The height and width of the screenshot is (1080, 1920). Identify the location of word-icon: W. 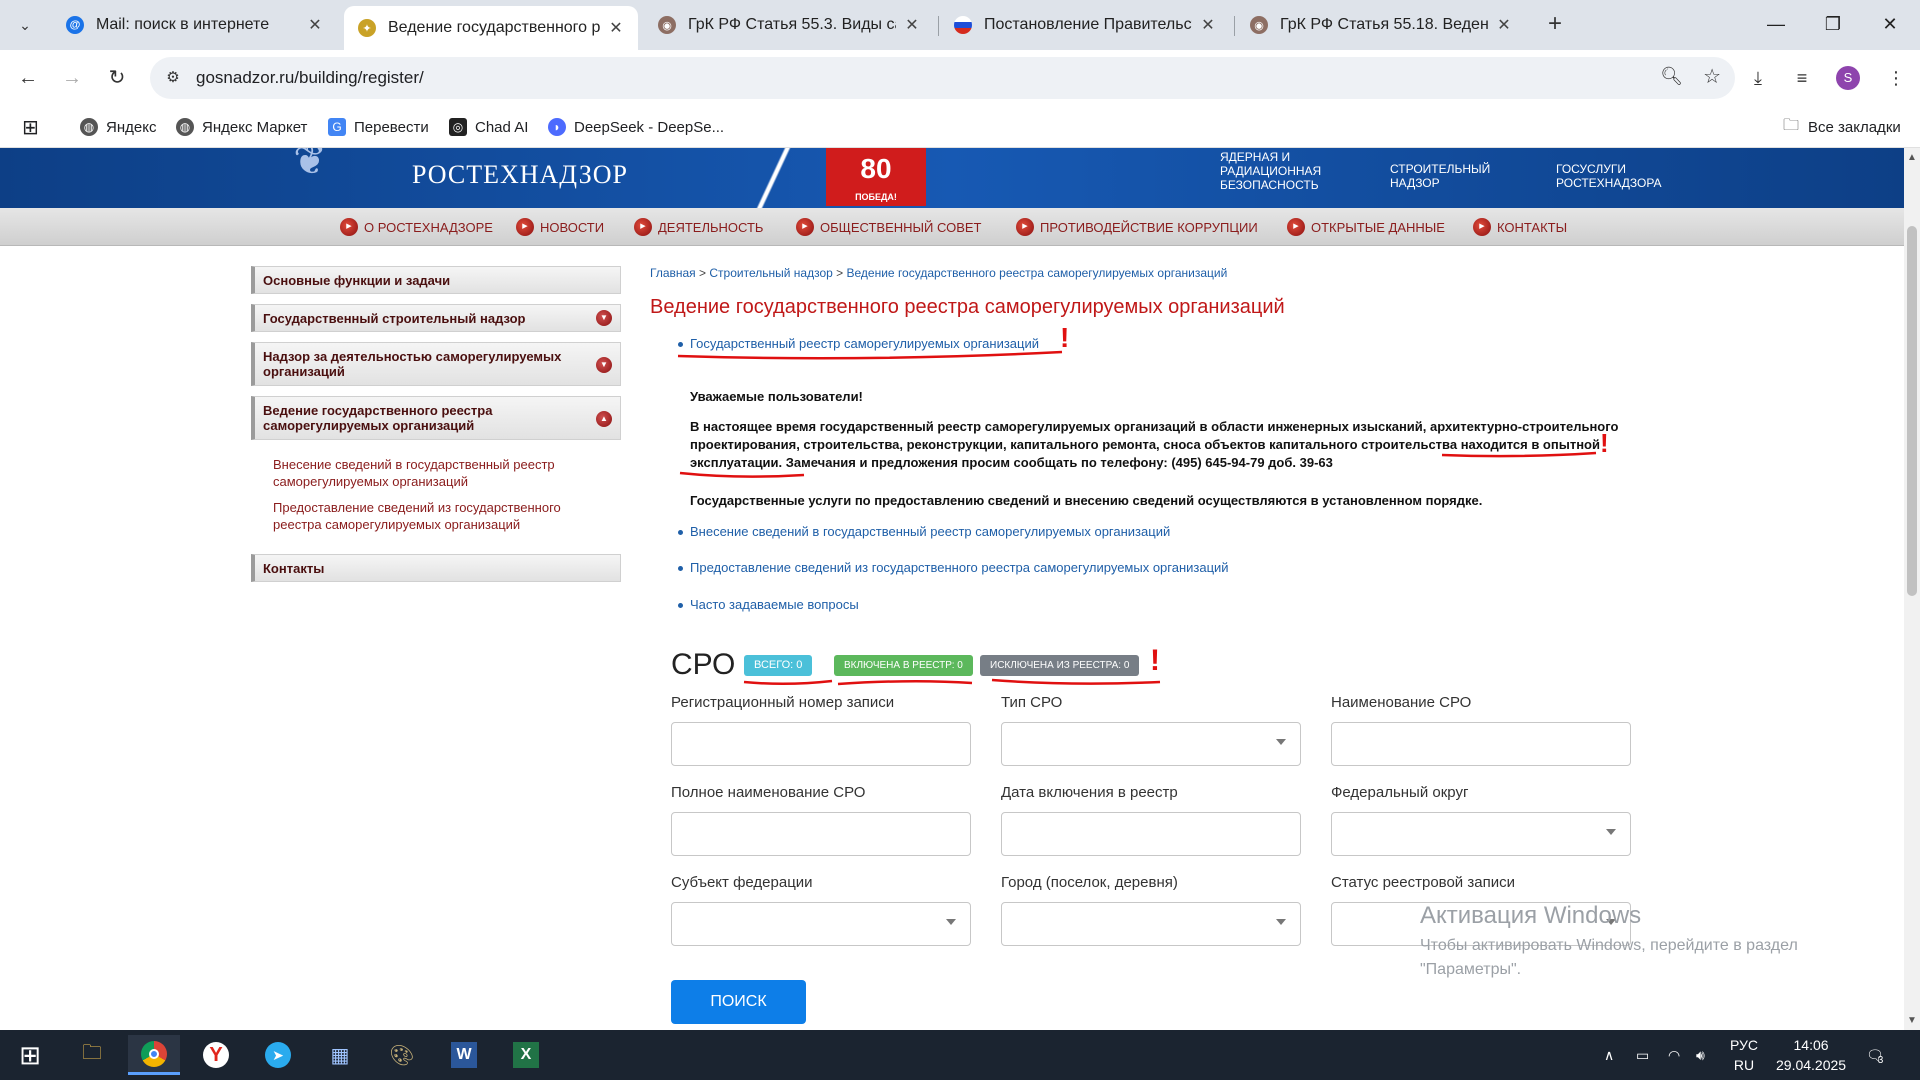
(464, 1055).